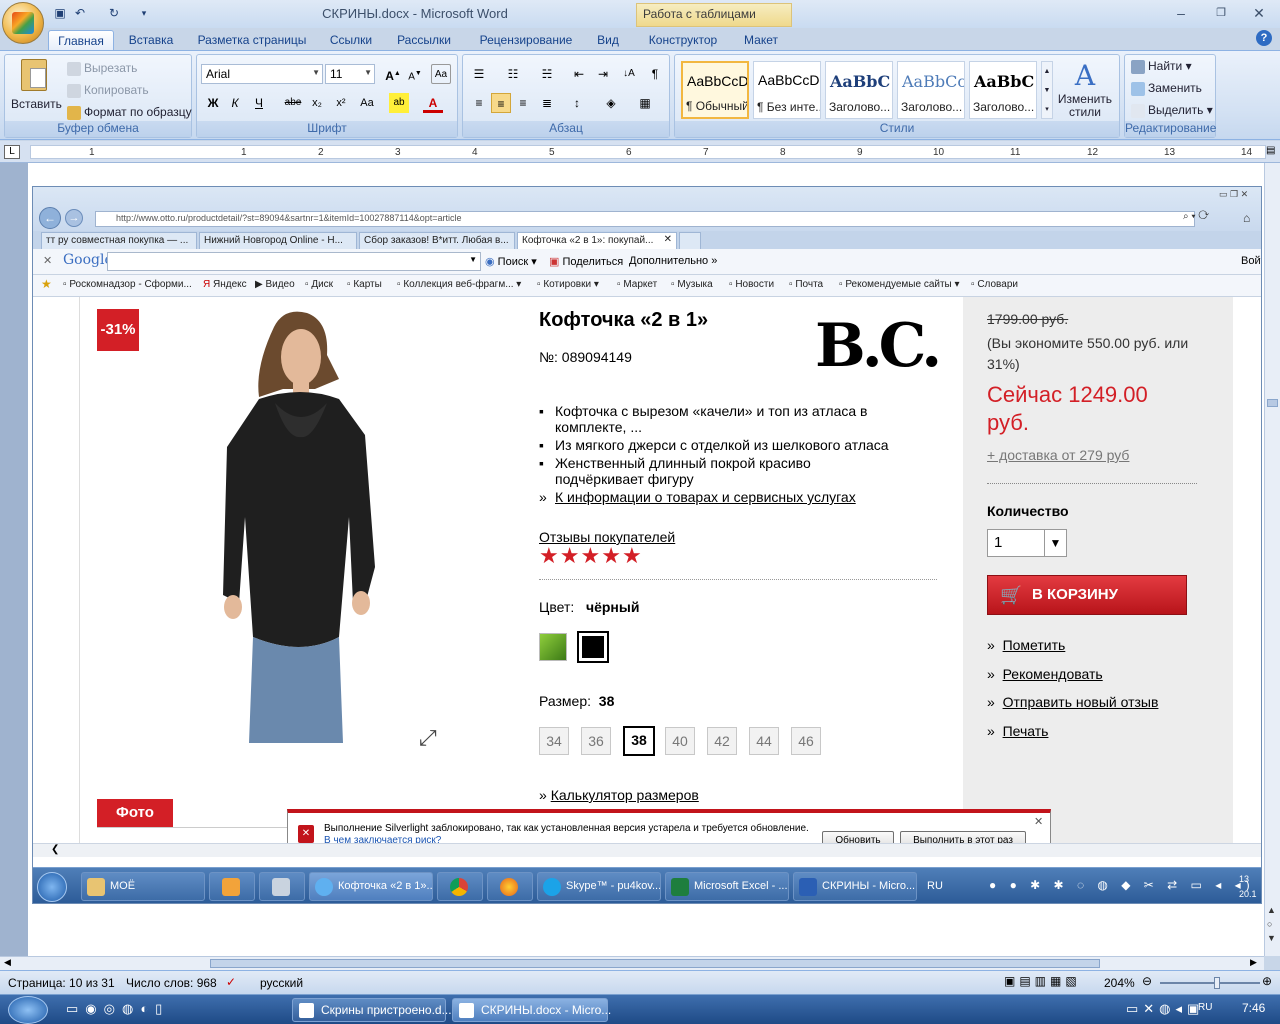 This screenshot has height=1024, width=1280. Describe the element at coordinates (1196, 216) in the screenshot. I see `search-refresh-icons: ⌕ ▾ ⟳` at that location.